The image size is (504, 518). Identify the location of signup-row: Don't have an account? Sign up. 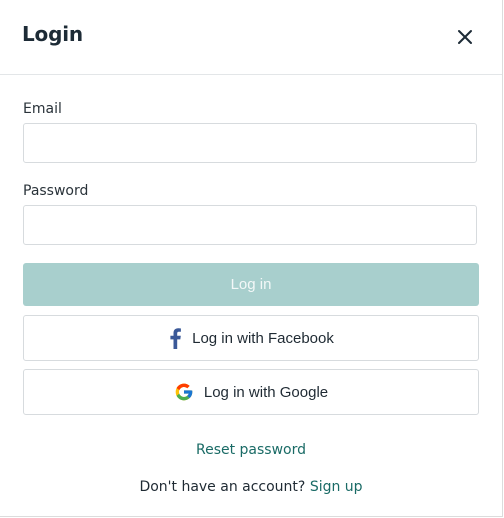
(251, 487).